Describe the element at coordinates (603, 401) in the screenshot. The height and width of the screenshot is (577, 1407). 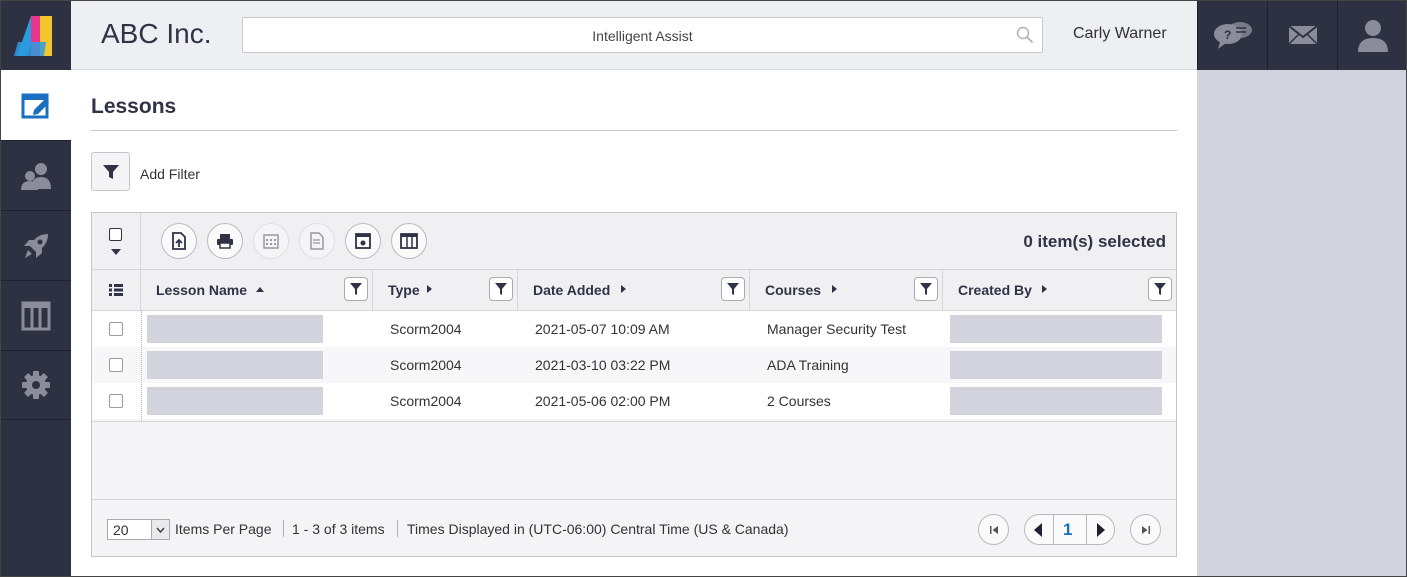
I see `cell-date-added: 2021-05-06 02:00 PM` at that location.